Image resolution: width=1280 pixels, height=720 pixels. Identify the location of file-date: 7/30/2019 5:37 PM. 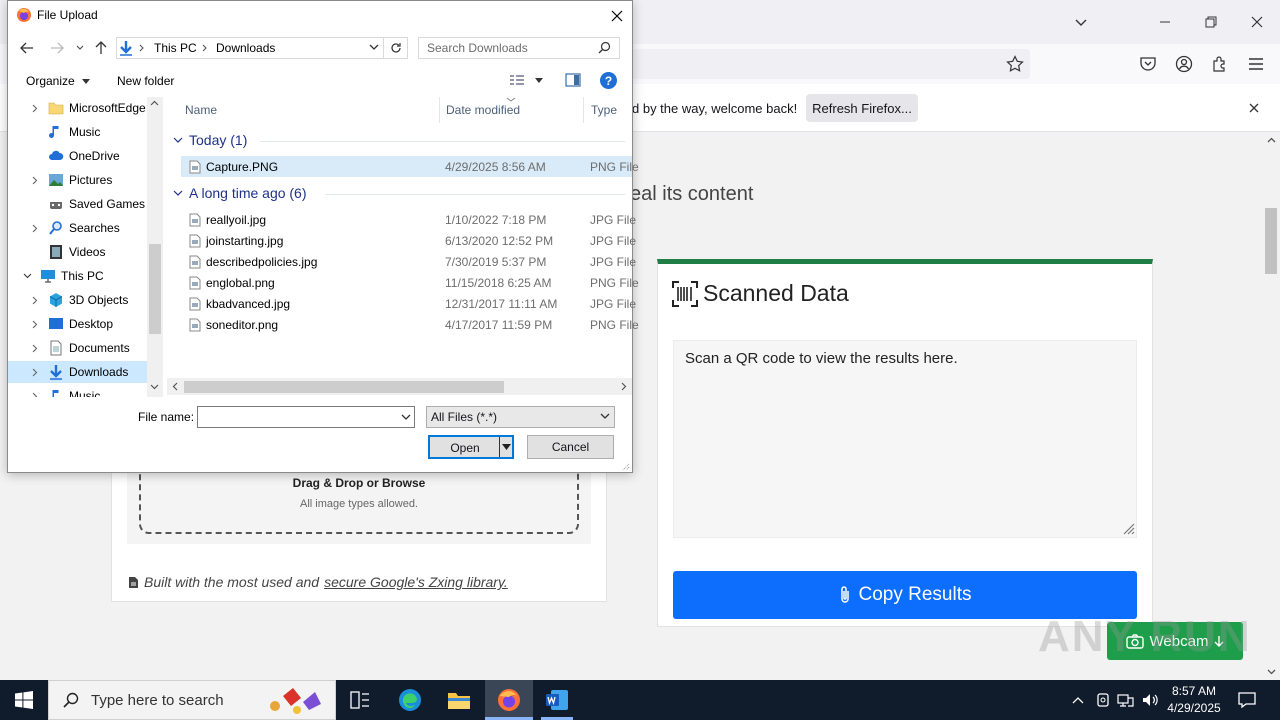
(496, 262).